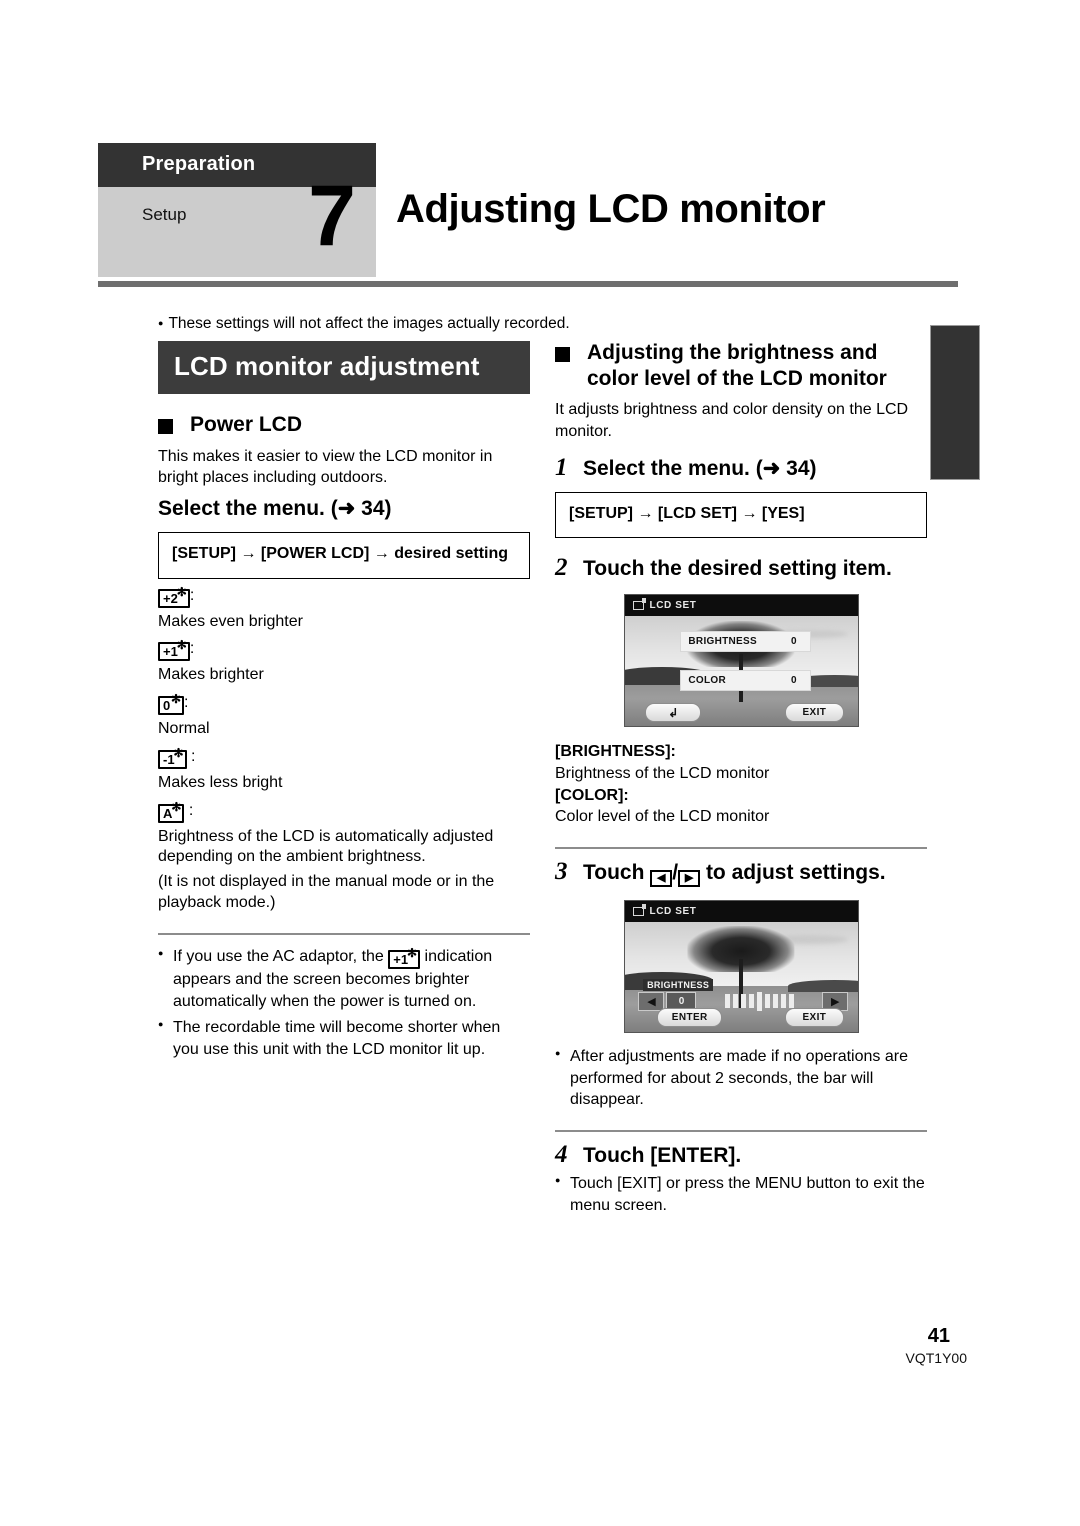  What do you see at coordinates (220, 782) in the screenshot?
I see `power-lcd-option-desc: Makes less bright` at bounding box center [220, 782].